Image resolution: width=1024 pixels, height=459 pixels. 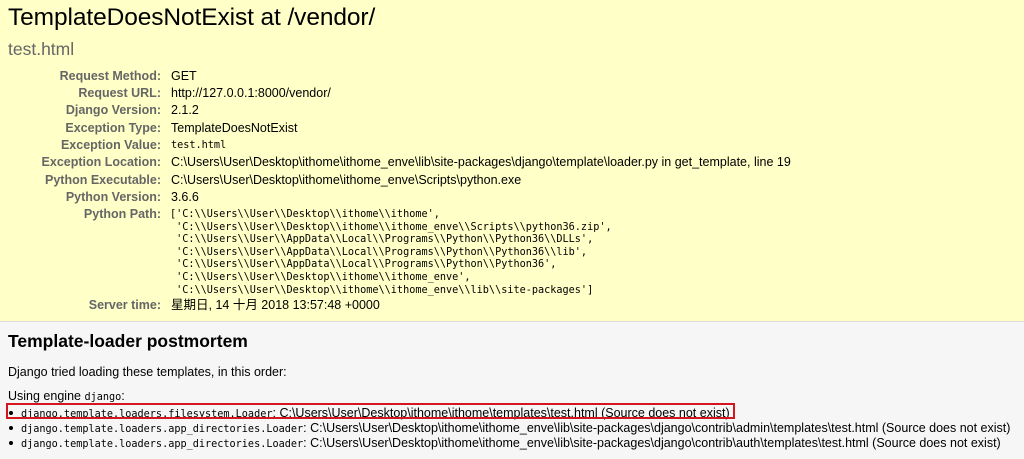 What do you see at coordinates (110, 76) in the screenshot?
I see `request-method-label: Request Method:` at bounding box center [110, 76].